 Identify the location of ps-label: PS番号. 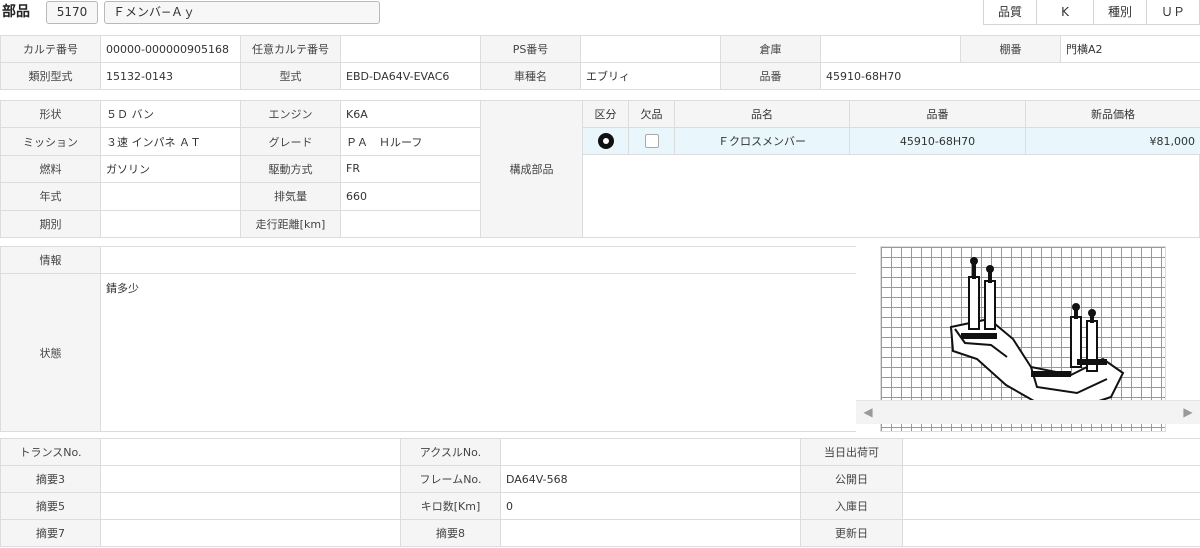
(530, 49).